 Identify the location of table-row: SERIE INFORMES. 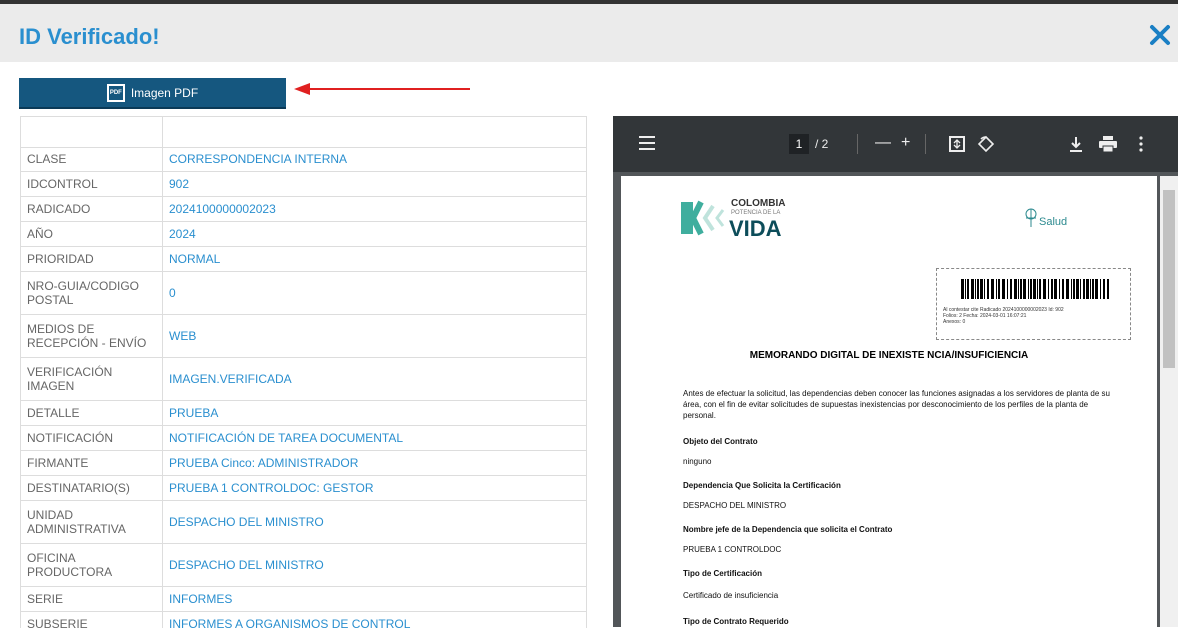
(303, 599).